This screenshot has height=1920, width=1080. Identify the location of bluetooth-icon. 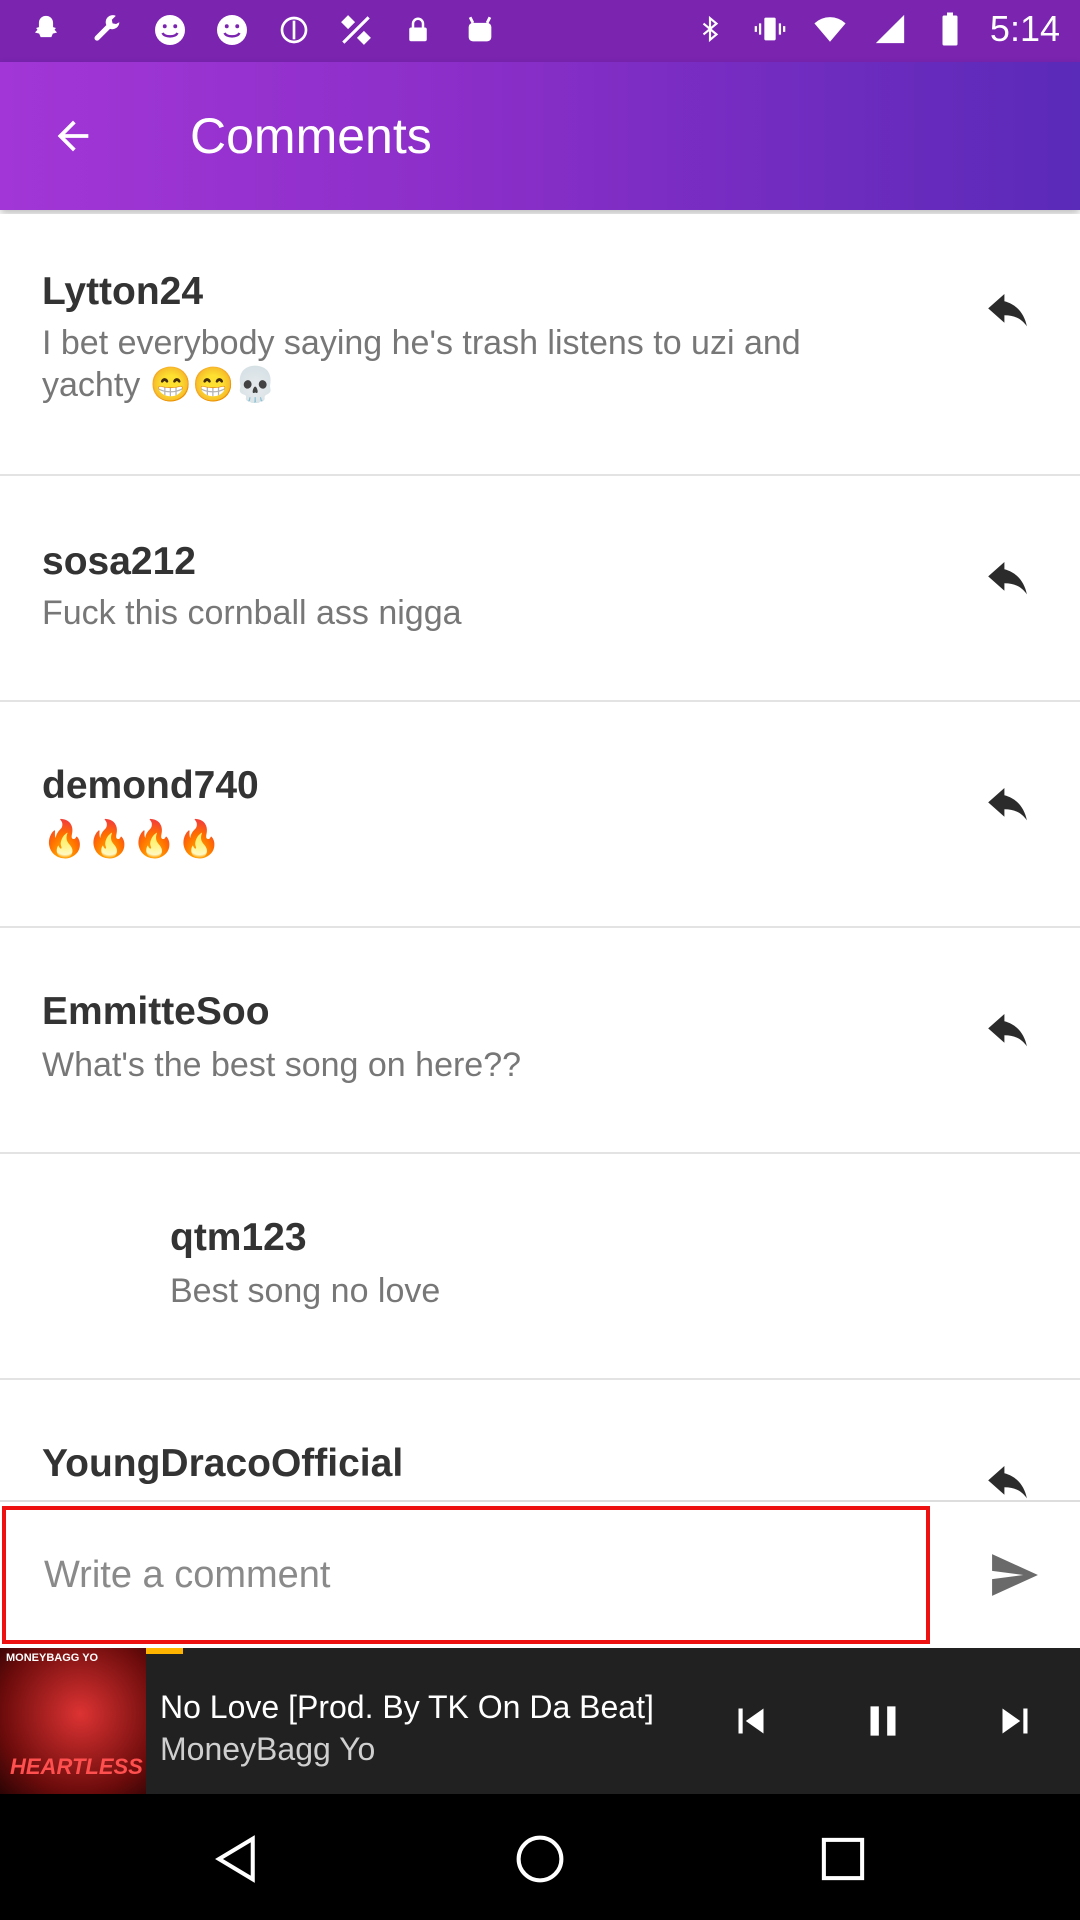
(710, 29).